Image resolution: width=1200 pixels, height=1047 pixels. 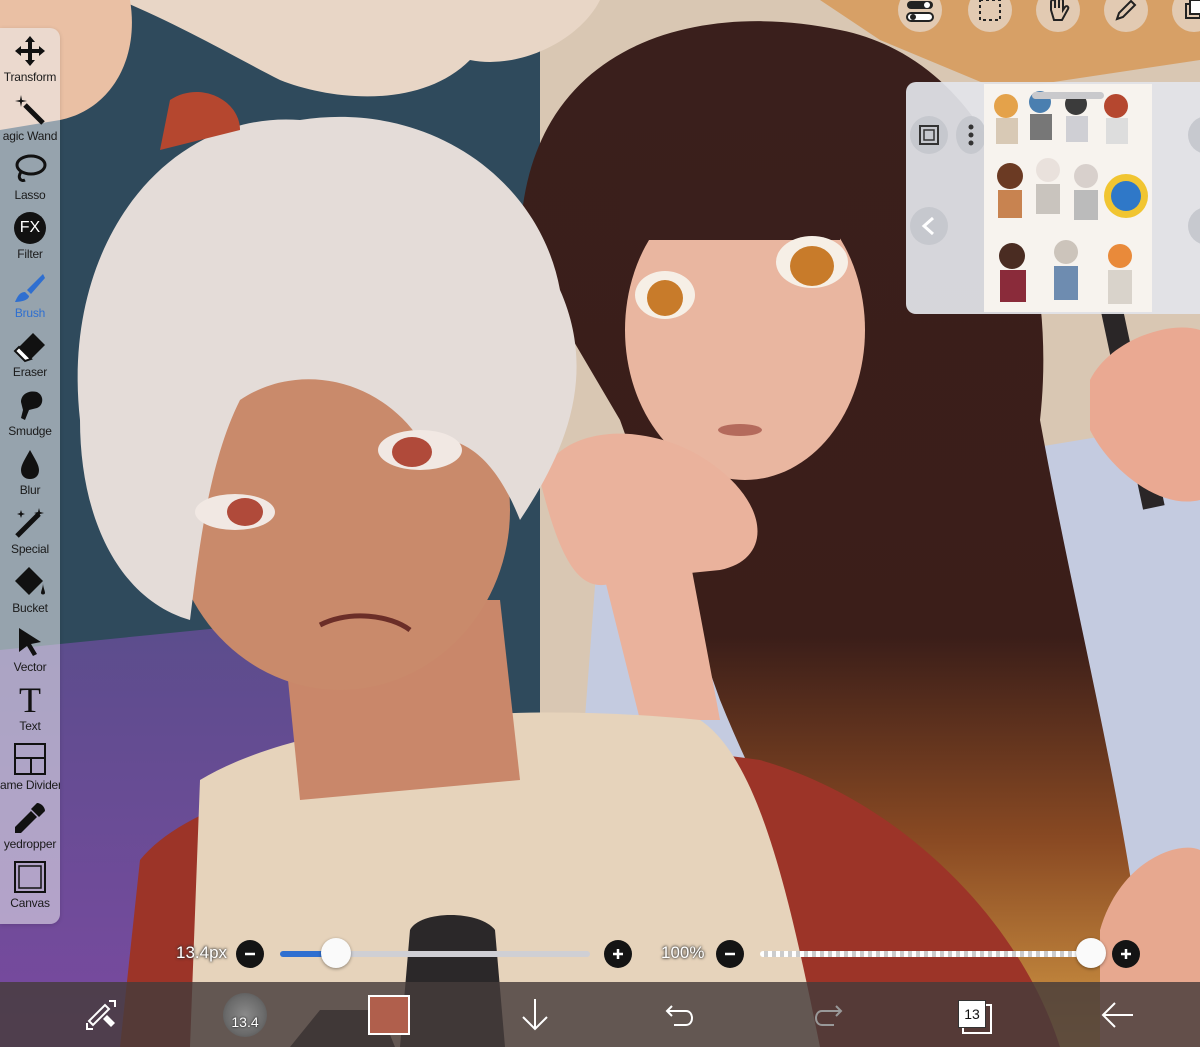 I want to click on tool-transform: Transform, so click(x=30, y=61).